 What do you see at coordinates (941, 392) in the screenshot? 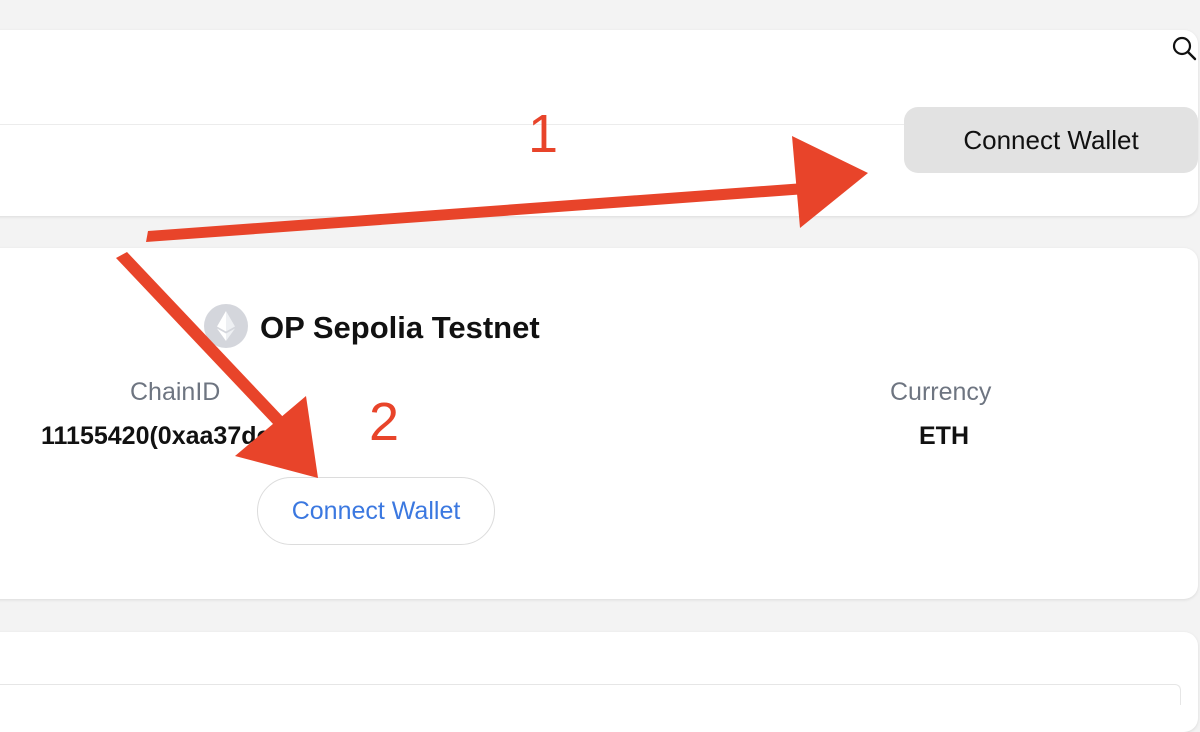
I see `currency-label: Currency` at bounding box center [941, 392].